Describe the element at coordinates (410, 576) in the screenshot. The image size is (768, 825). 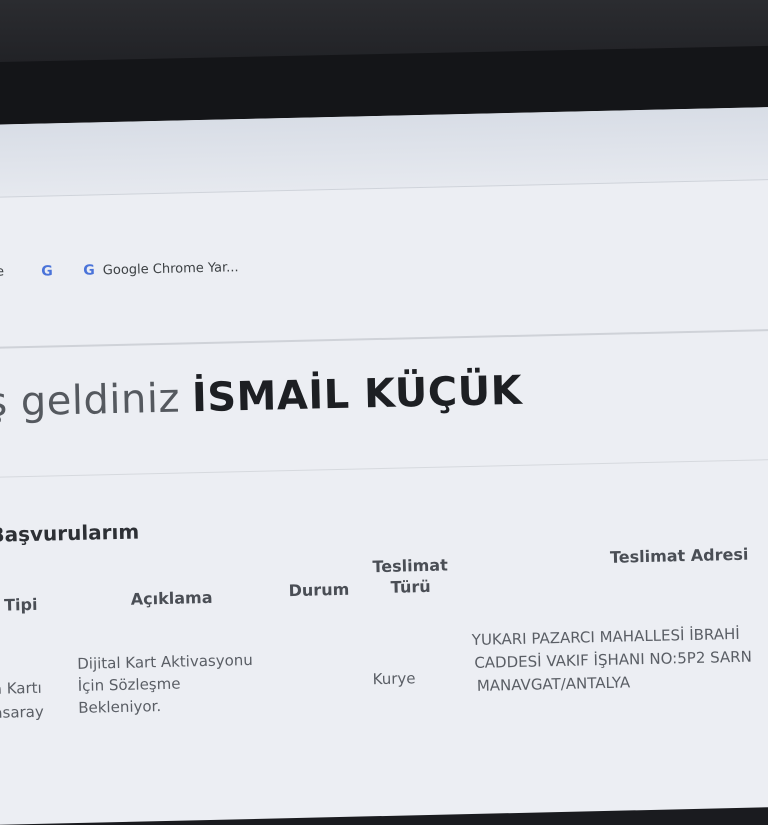
I see `column-header-delivery-type: Teslimat Türü` at that location.